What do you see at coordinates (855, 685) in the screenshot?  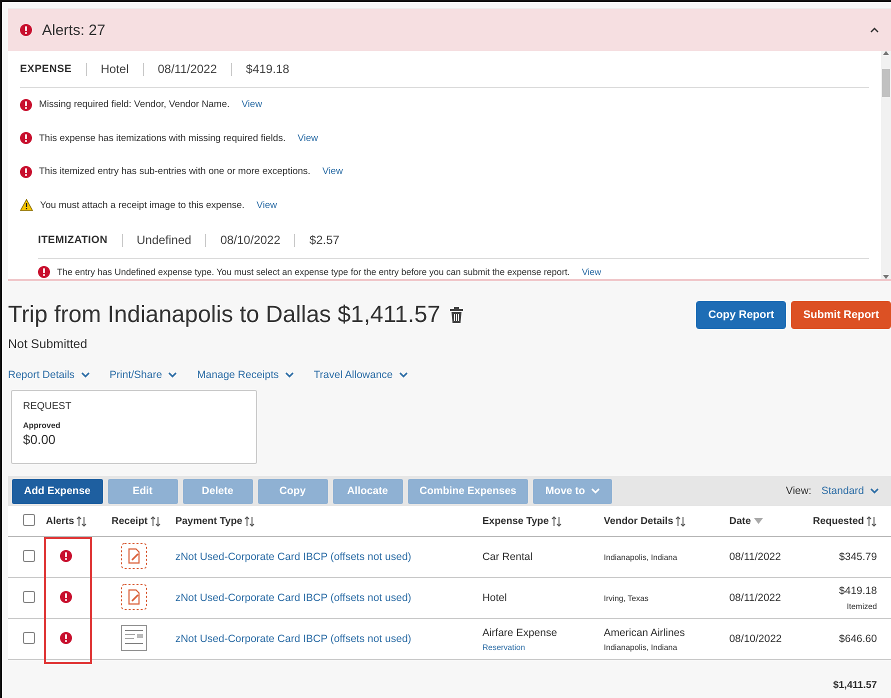 I see `report-total: $1,411.57` at bounding box center [855, 685].